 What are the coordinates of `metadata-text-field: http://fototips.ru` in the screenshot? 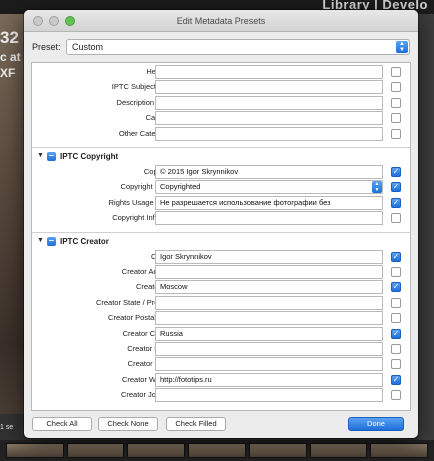 It's located at (269, 379).